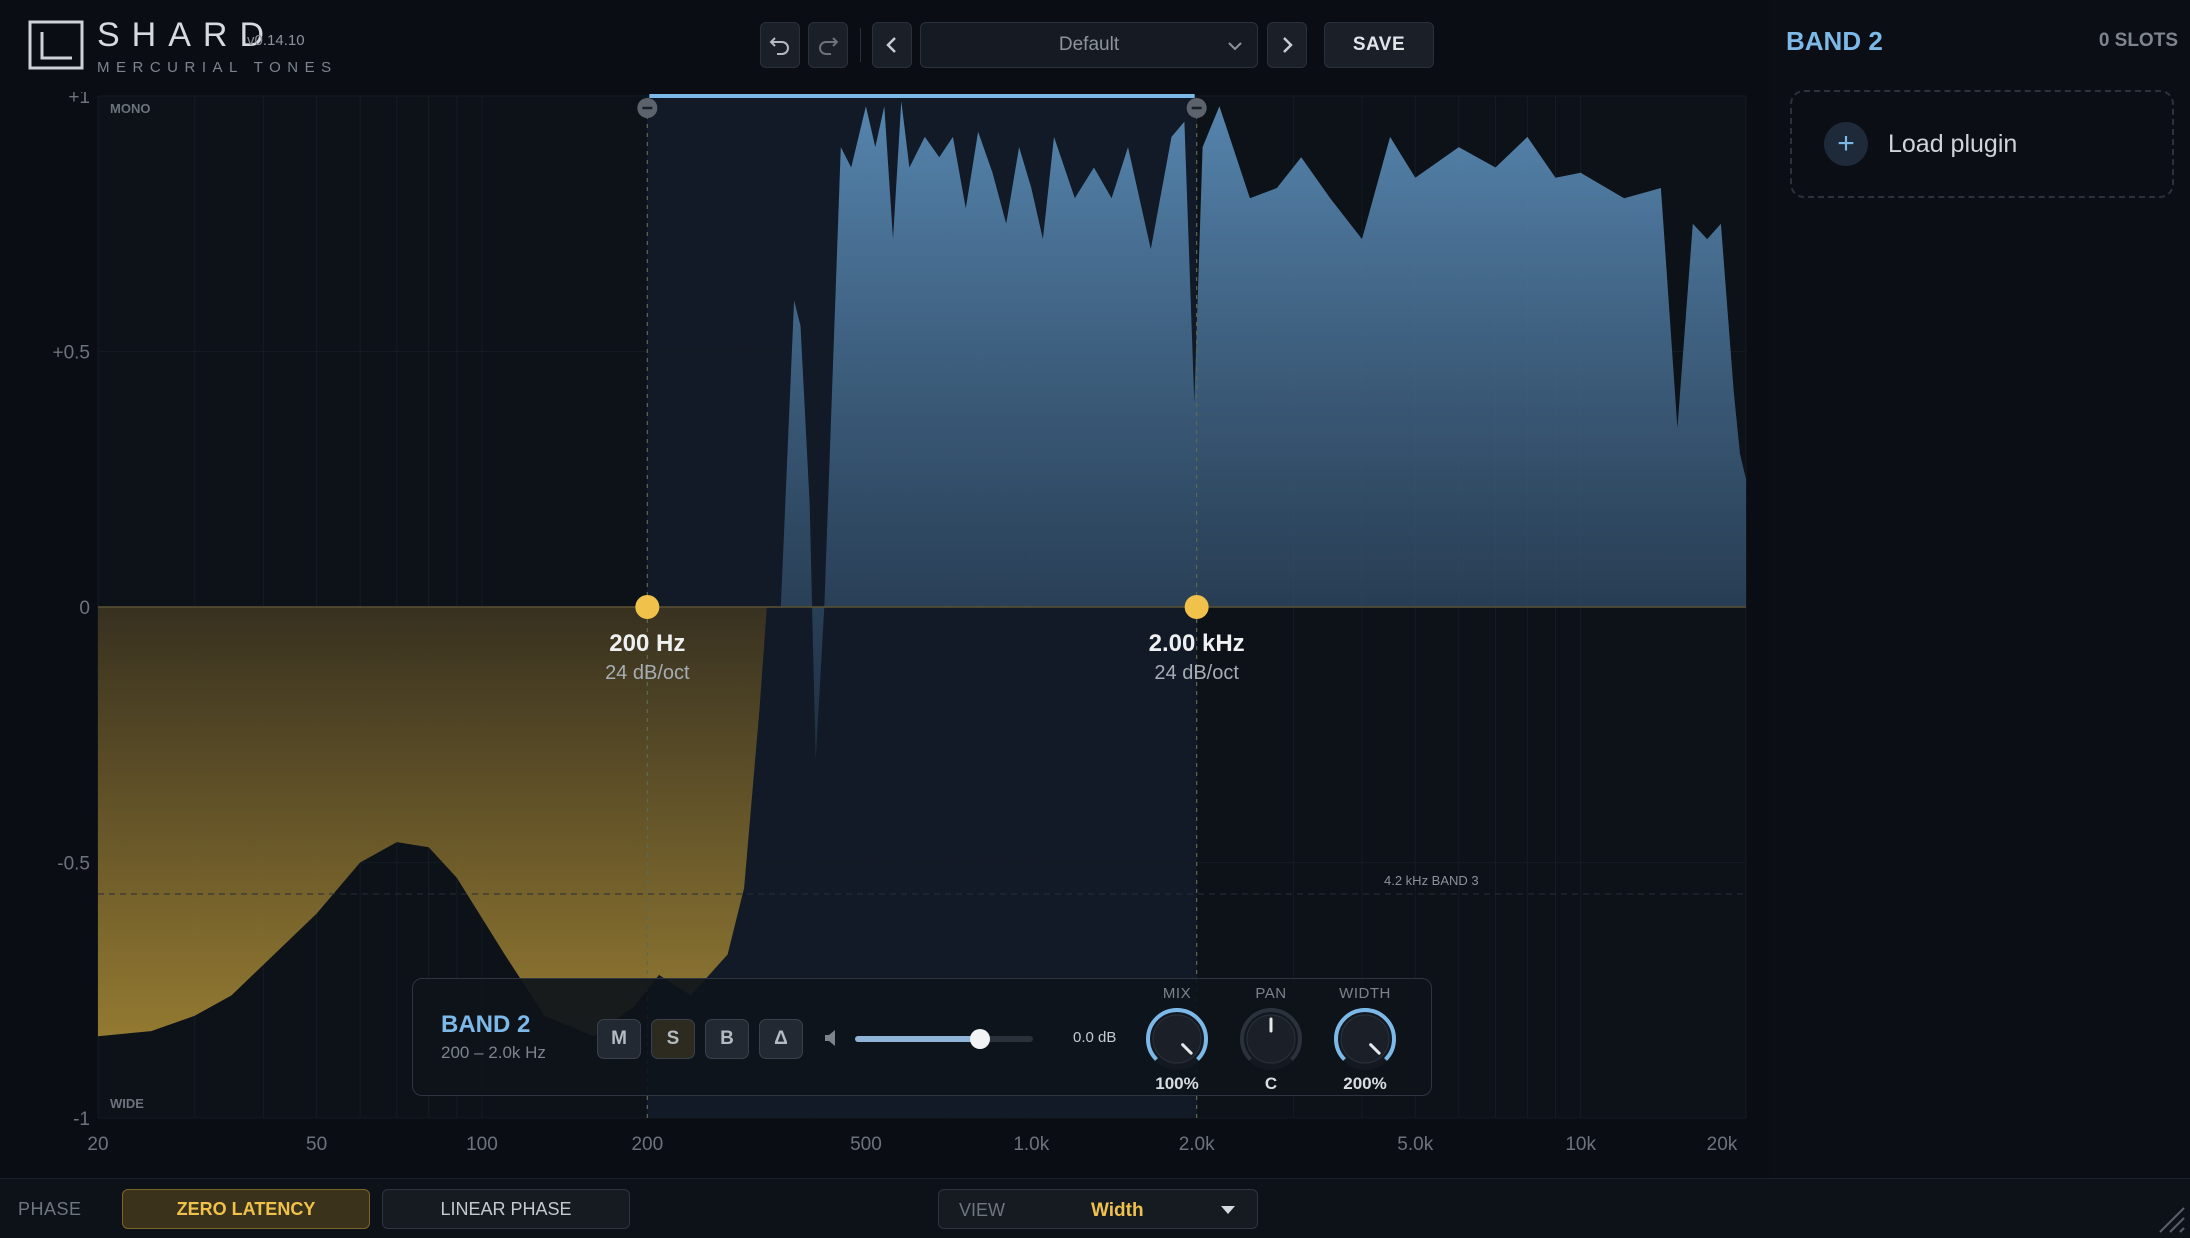 Image resolution: width=2190 pixels, height=1238 pixels. What do you see at coordinates (1197, 1144) in the screenshot?
I see `x-tick-label: 2.0k` at bounding box center [1197, 1144].